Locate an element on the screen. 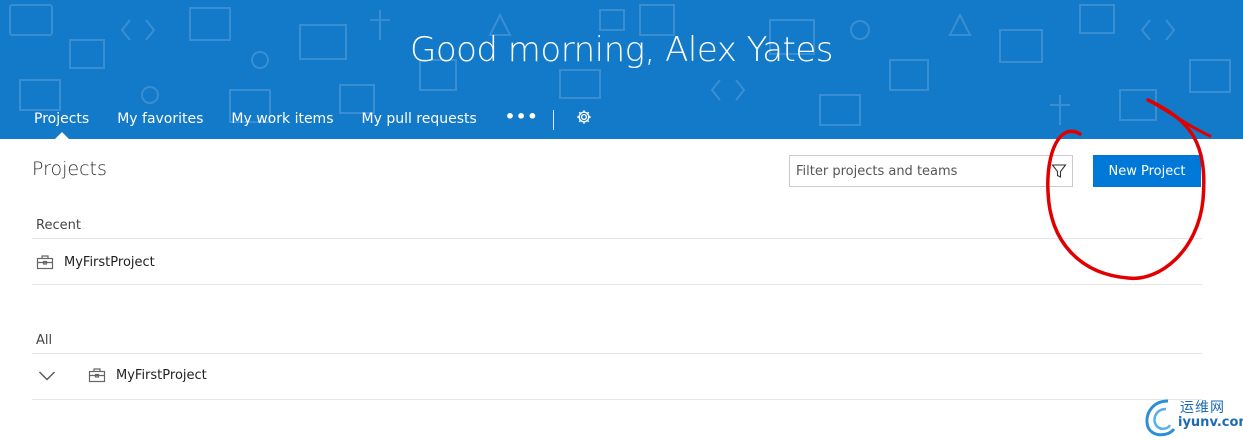  watermark-logo: 运维网 iyunv.com is located at coordinates (1190, 416).